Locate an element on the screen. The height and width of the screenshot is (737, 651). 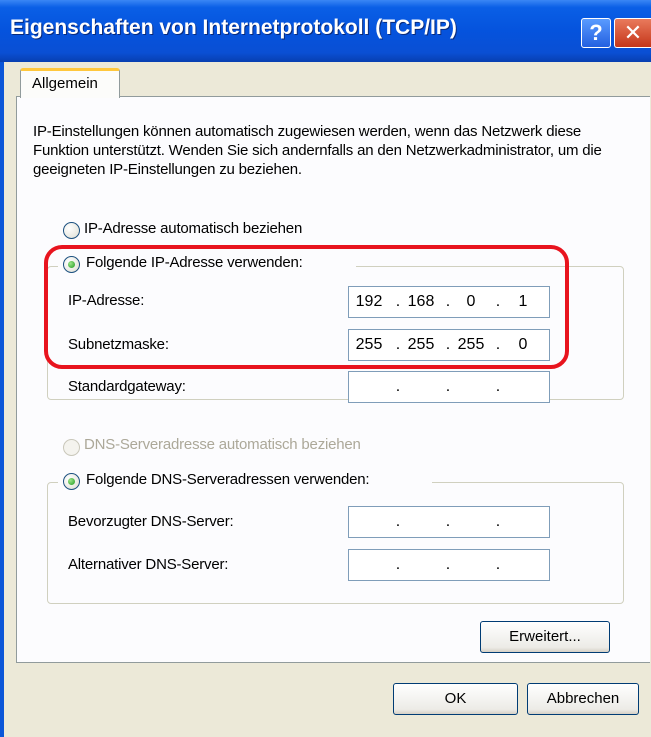
gateway-field: . . . is located at coordinates (449, 387).